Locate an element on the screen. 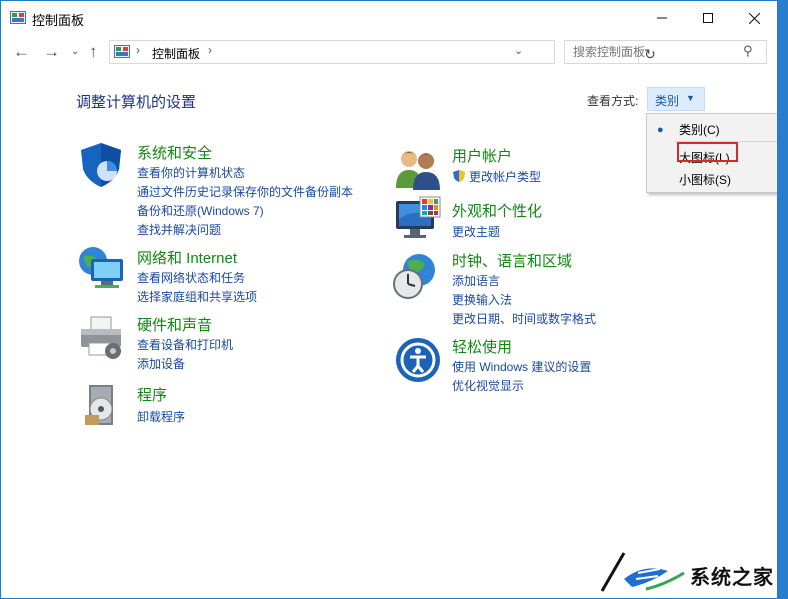  title-bar: 控制面板 is located at coordinates (389, 18).